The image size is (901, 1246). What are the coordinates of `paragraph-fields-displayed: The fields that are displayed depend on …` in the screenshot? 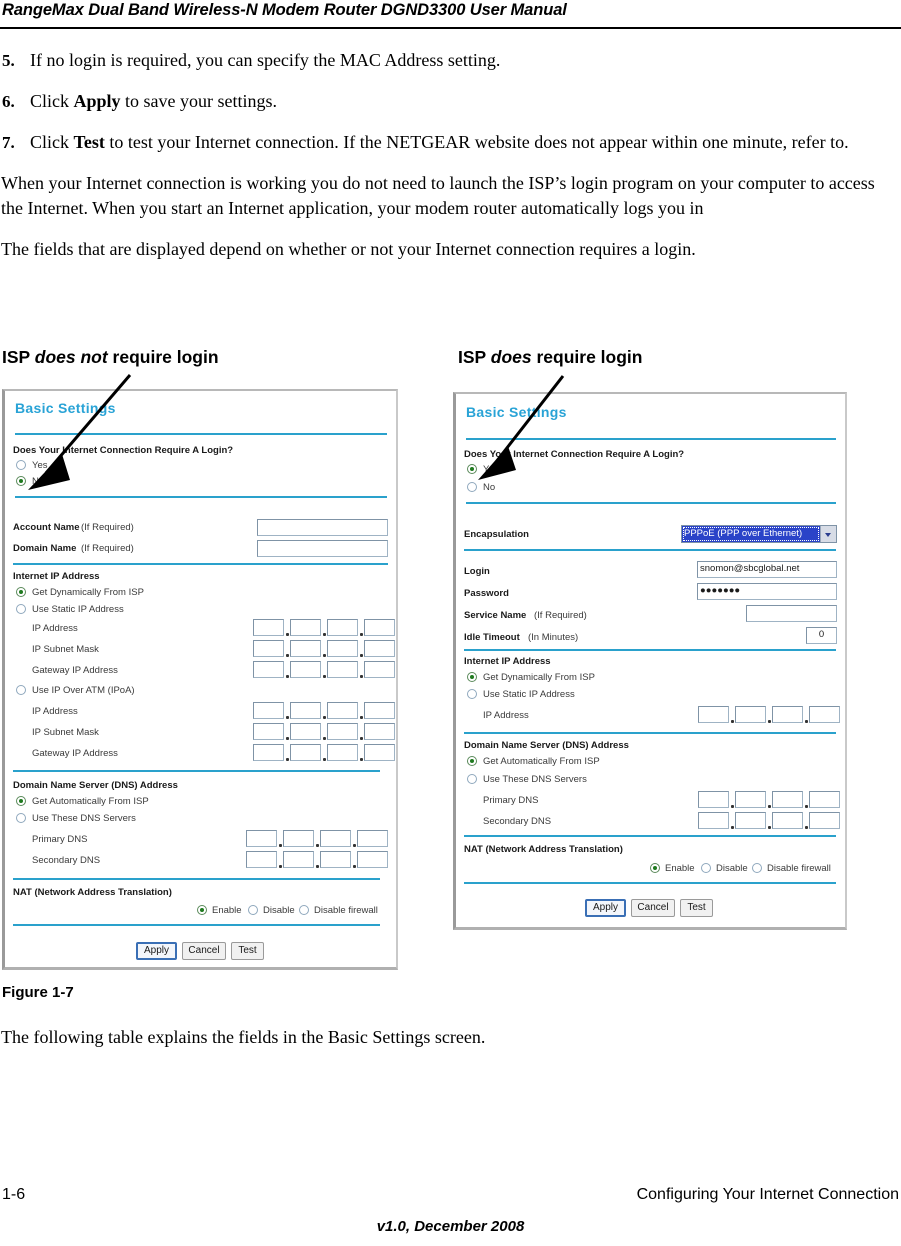 It's located at (348, 249).